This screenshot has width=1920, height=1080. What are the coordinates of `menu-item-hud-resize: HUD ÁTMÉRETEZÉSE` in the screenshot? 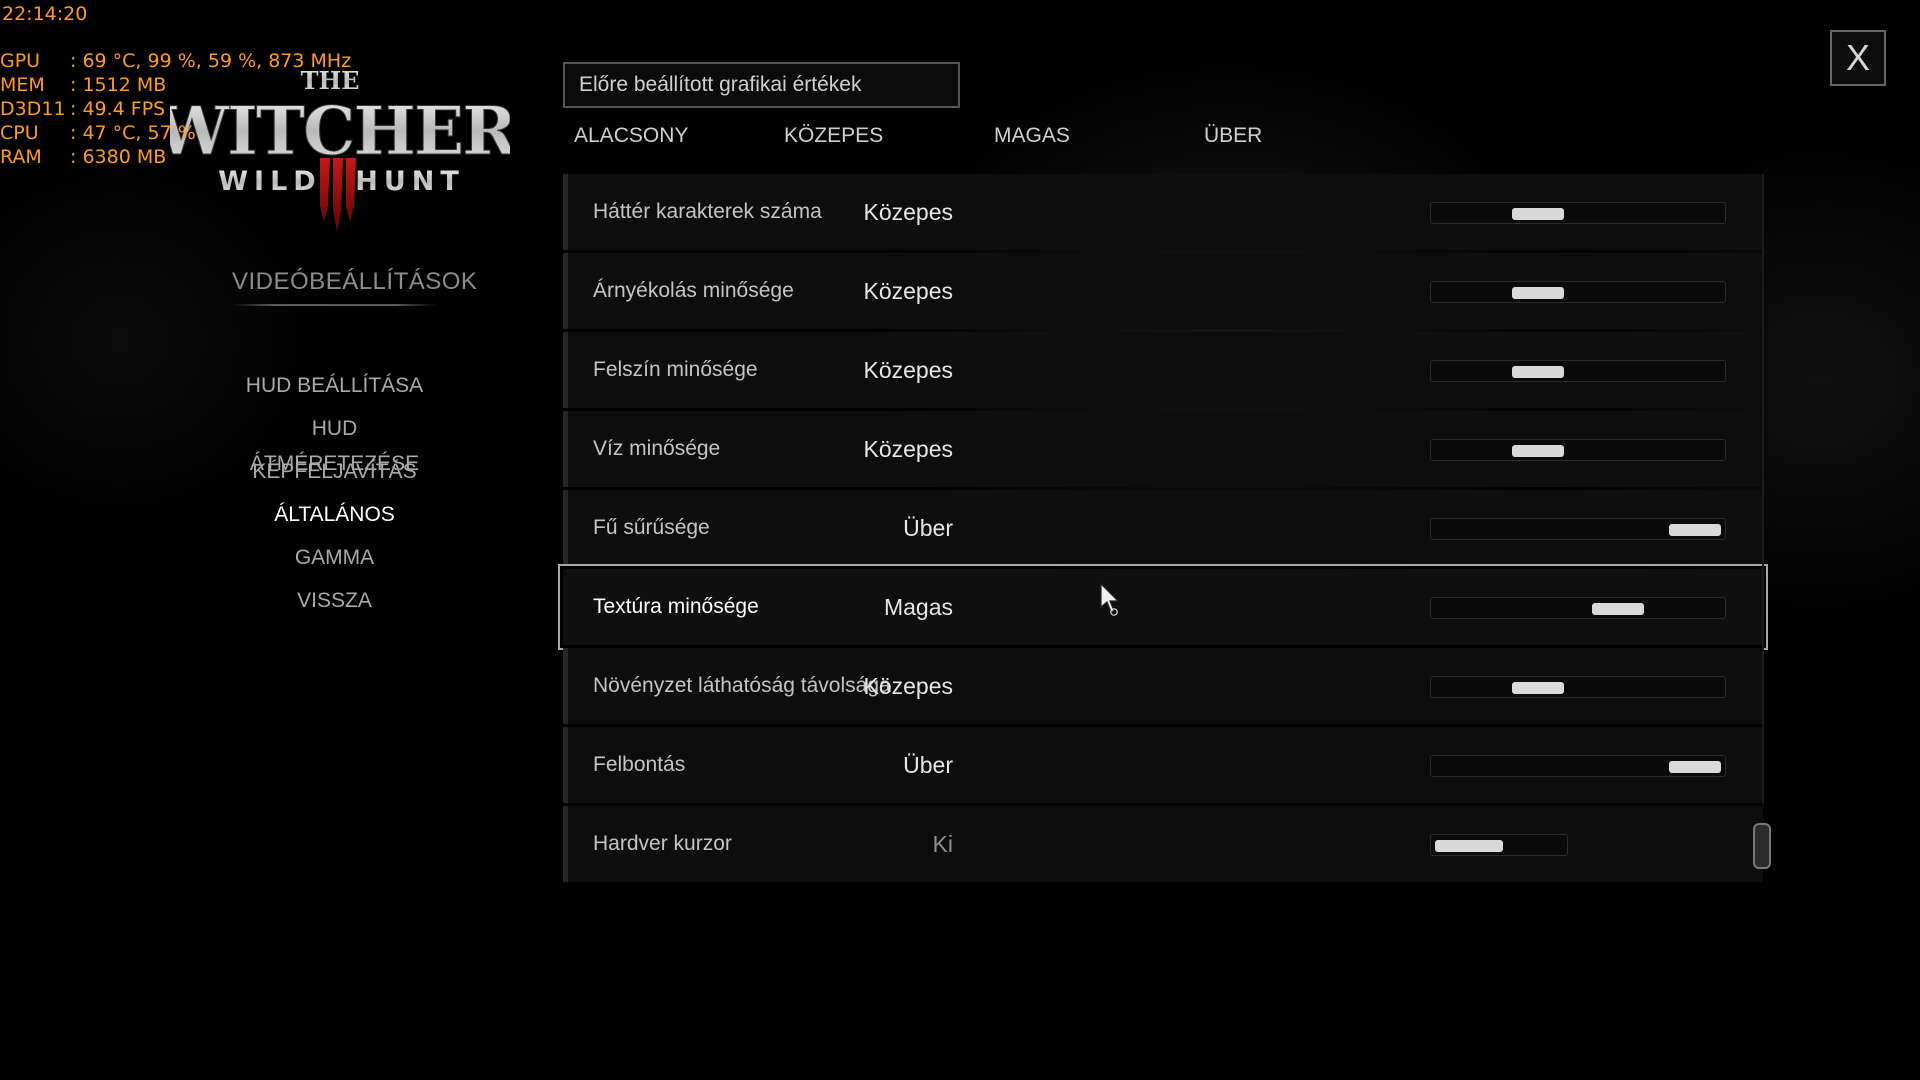 It's located at (334, 443).